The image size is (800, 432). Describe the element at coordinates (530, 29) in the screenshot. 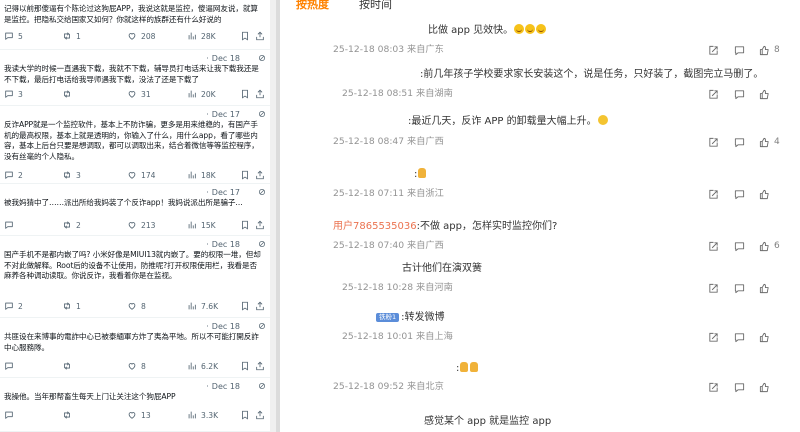

I see `smile-emoji-icon` at that location.